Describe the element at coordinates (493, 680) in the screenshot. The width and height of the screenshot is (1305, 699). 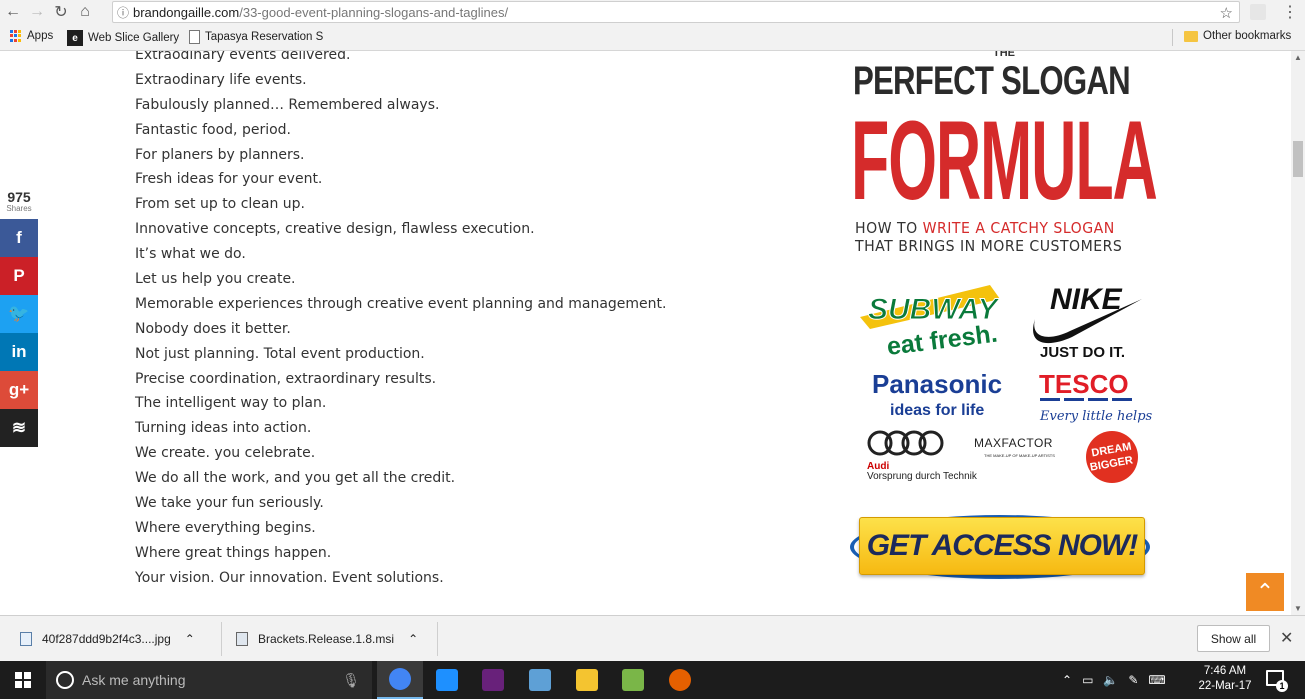
I see `taskbar-app-visual-studio` at that location.